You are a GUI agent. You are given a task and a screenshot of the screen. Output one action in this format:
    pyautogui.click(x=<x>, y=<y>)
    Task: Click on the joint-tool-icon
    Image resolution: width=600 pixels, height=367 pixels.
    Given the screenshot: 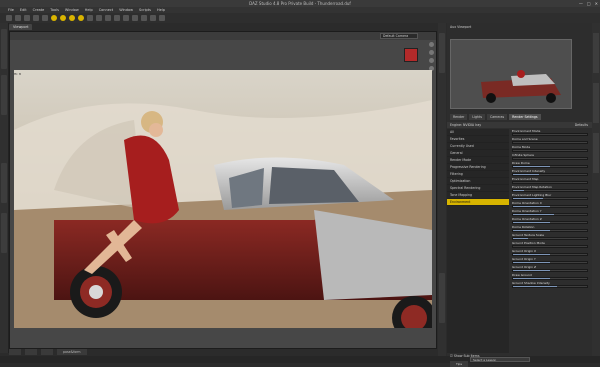 What is the action you would take?
    pyautogui.click(x=126, y=18)
    